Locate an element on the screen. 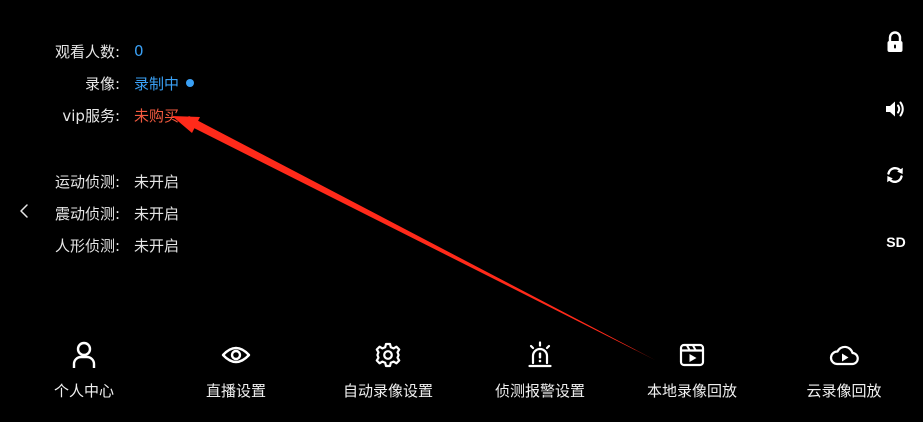 The width and height of the screenshot is (923, 422). record-value: 录制中 is located at coordinates (157, 83).